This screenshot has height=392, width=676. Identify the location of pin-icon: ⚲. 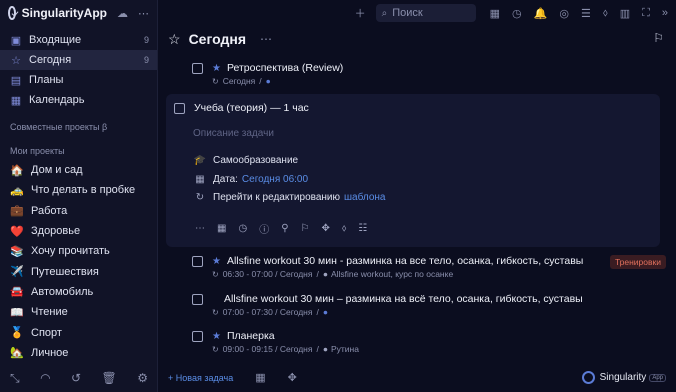
(284, 228).